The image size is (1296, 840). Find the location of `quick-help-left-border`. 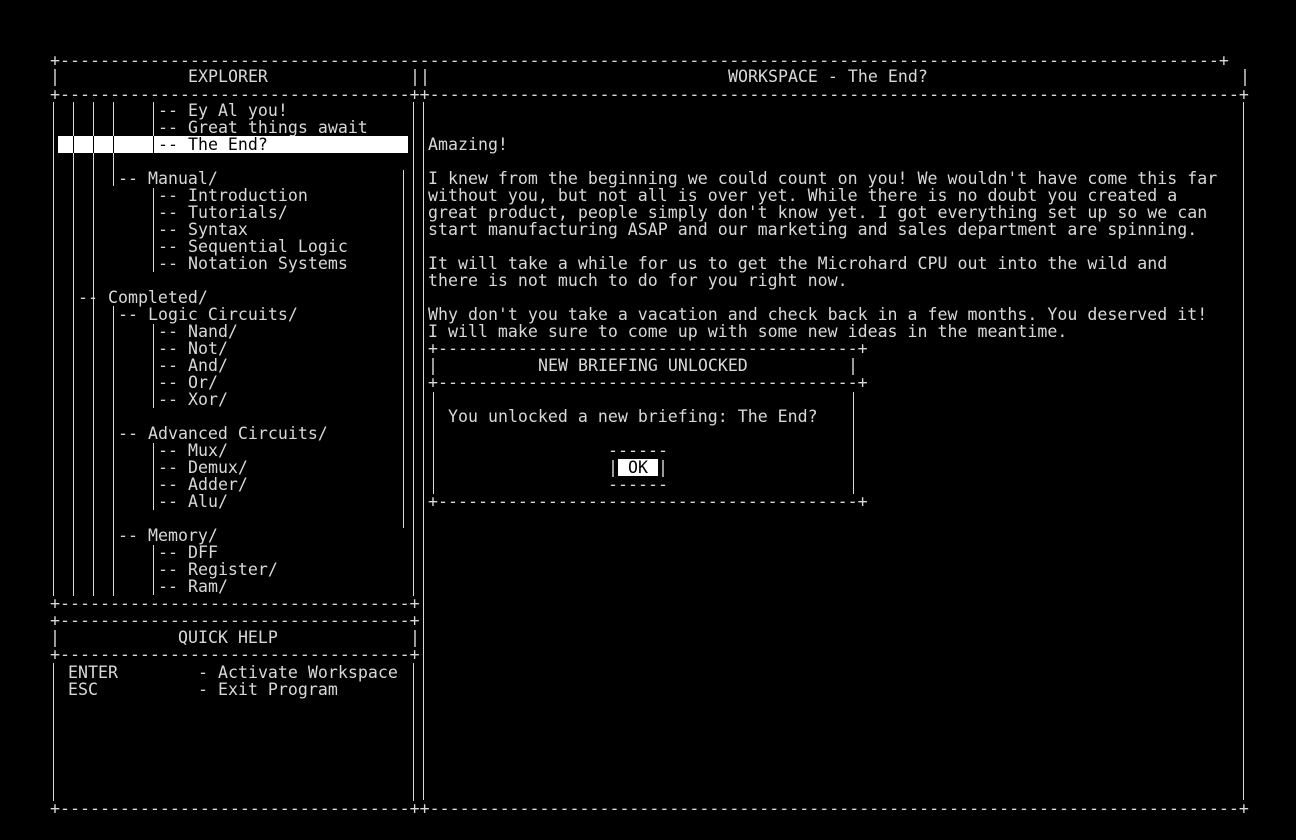

quick-help-left-border is located at coordinates (53, 732).